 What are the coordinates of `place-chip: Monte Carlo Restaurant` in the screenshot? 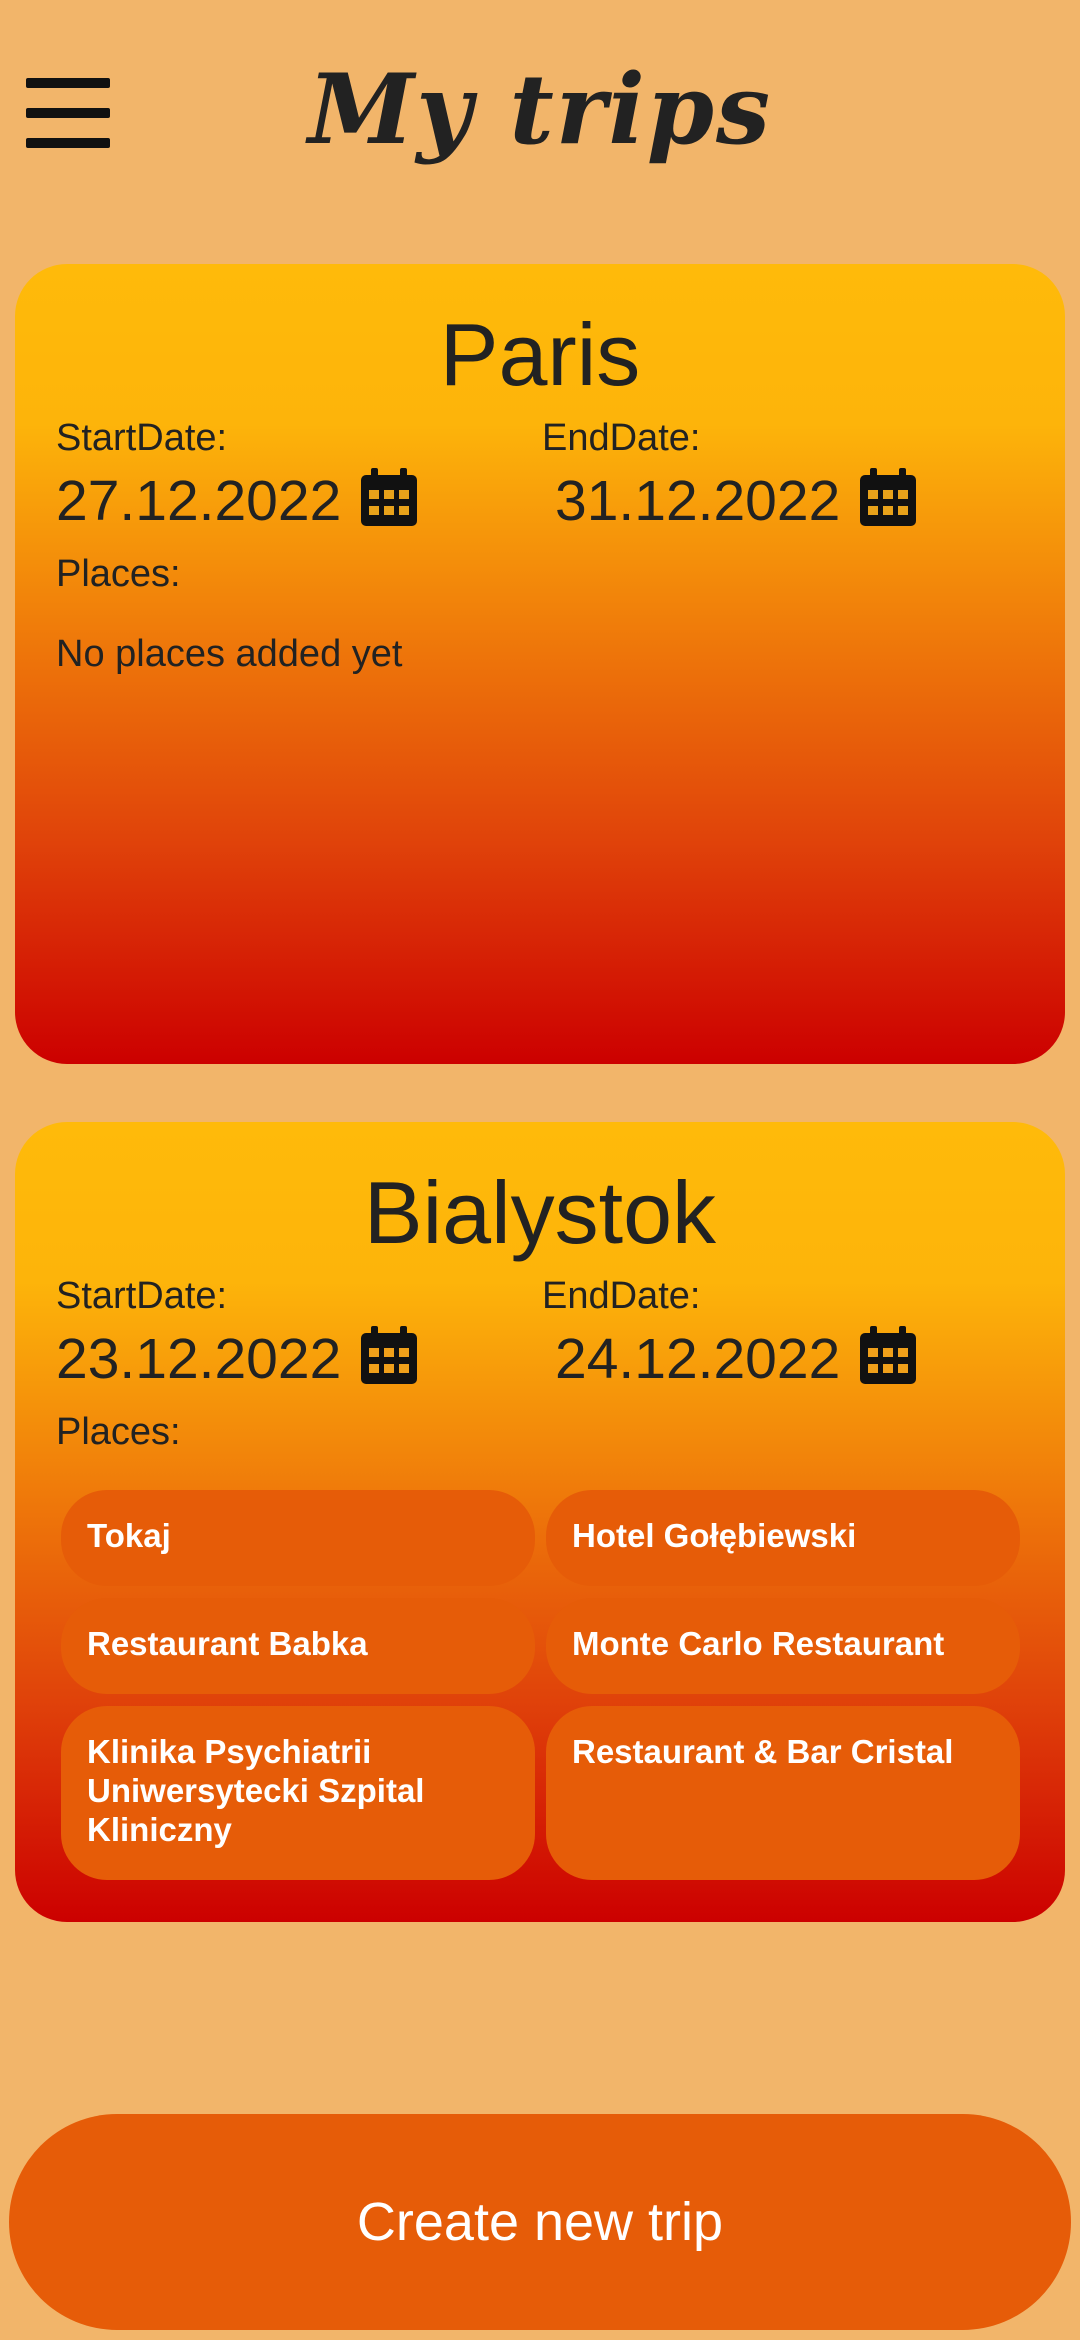 It's located at (783, 1646).